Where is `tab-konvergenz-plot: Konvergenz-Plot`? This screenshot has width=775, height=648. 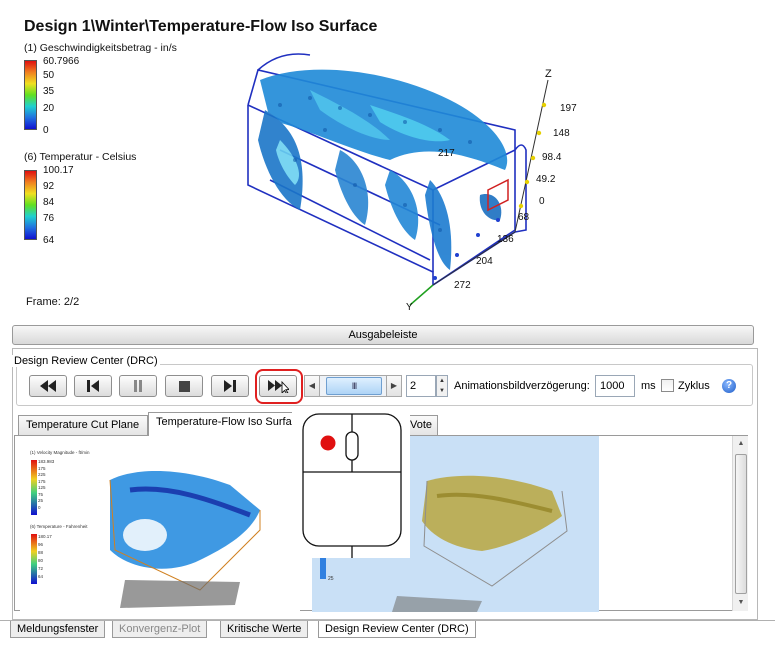 tab-konvergenz-plot: Konvergenz-Plot is located at coordinates (160, 629).